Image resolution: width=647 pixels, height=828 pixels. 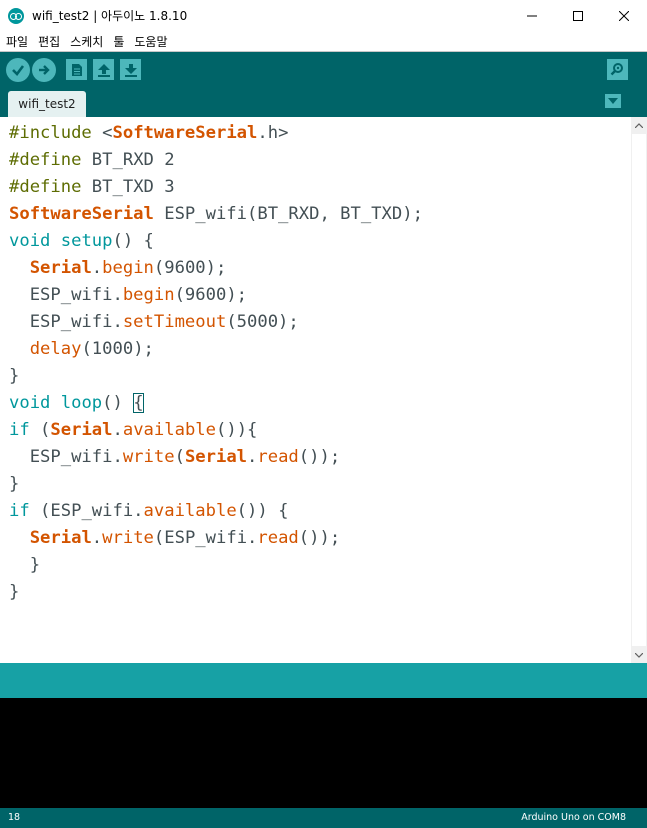 What do you see at coordinates (110, 16) in the screenshot?
I see `window-title: wifi_test2 | 아두이노 1.8.10` at bounding box center [110, 16].